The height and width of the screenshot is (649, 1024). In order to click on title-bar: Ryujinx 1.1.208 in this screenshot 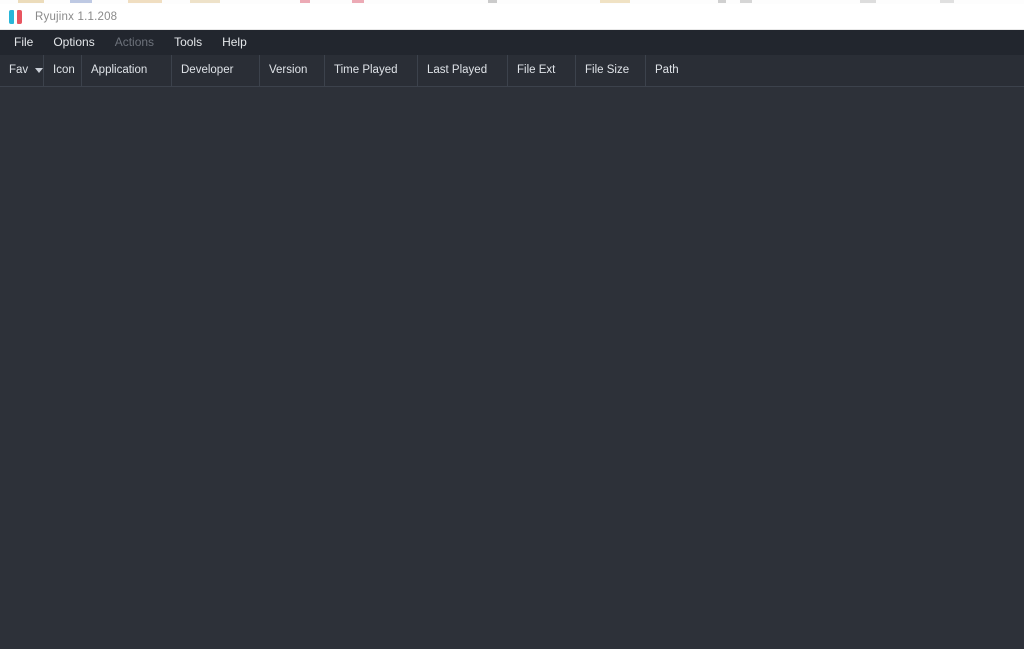, I will do `click(512, 17)`.